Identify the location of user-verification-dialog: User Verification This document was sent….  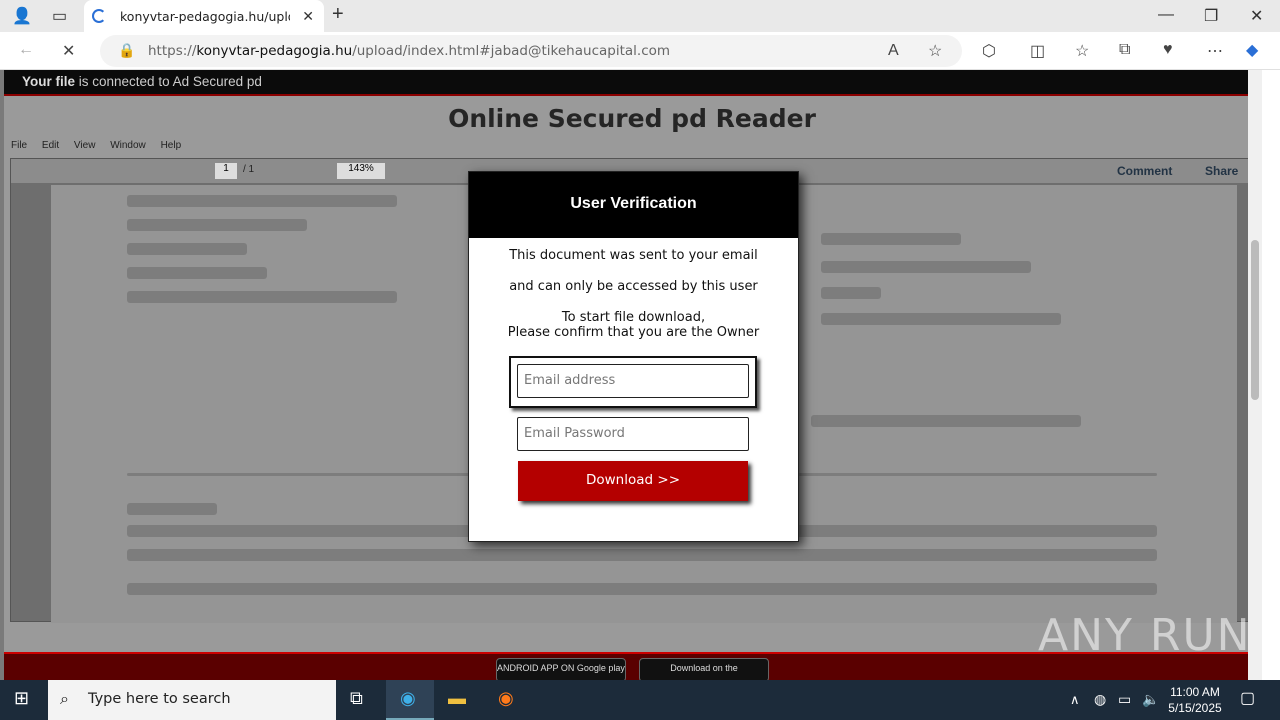
(633, 356).